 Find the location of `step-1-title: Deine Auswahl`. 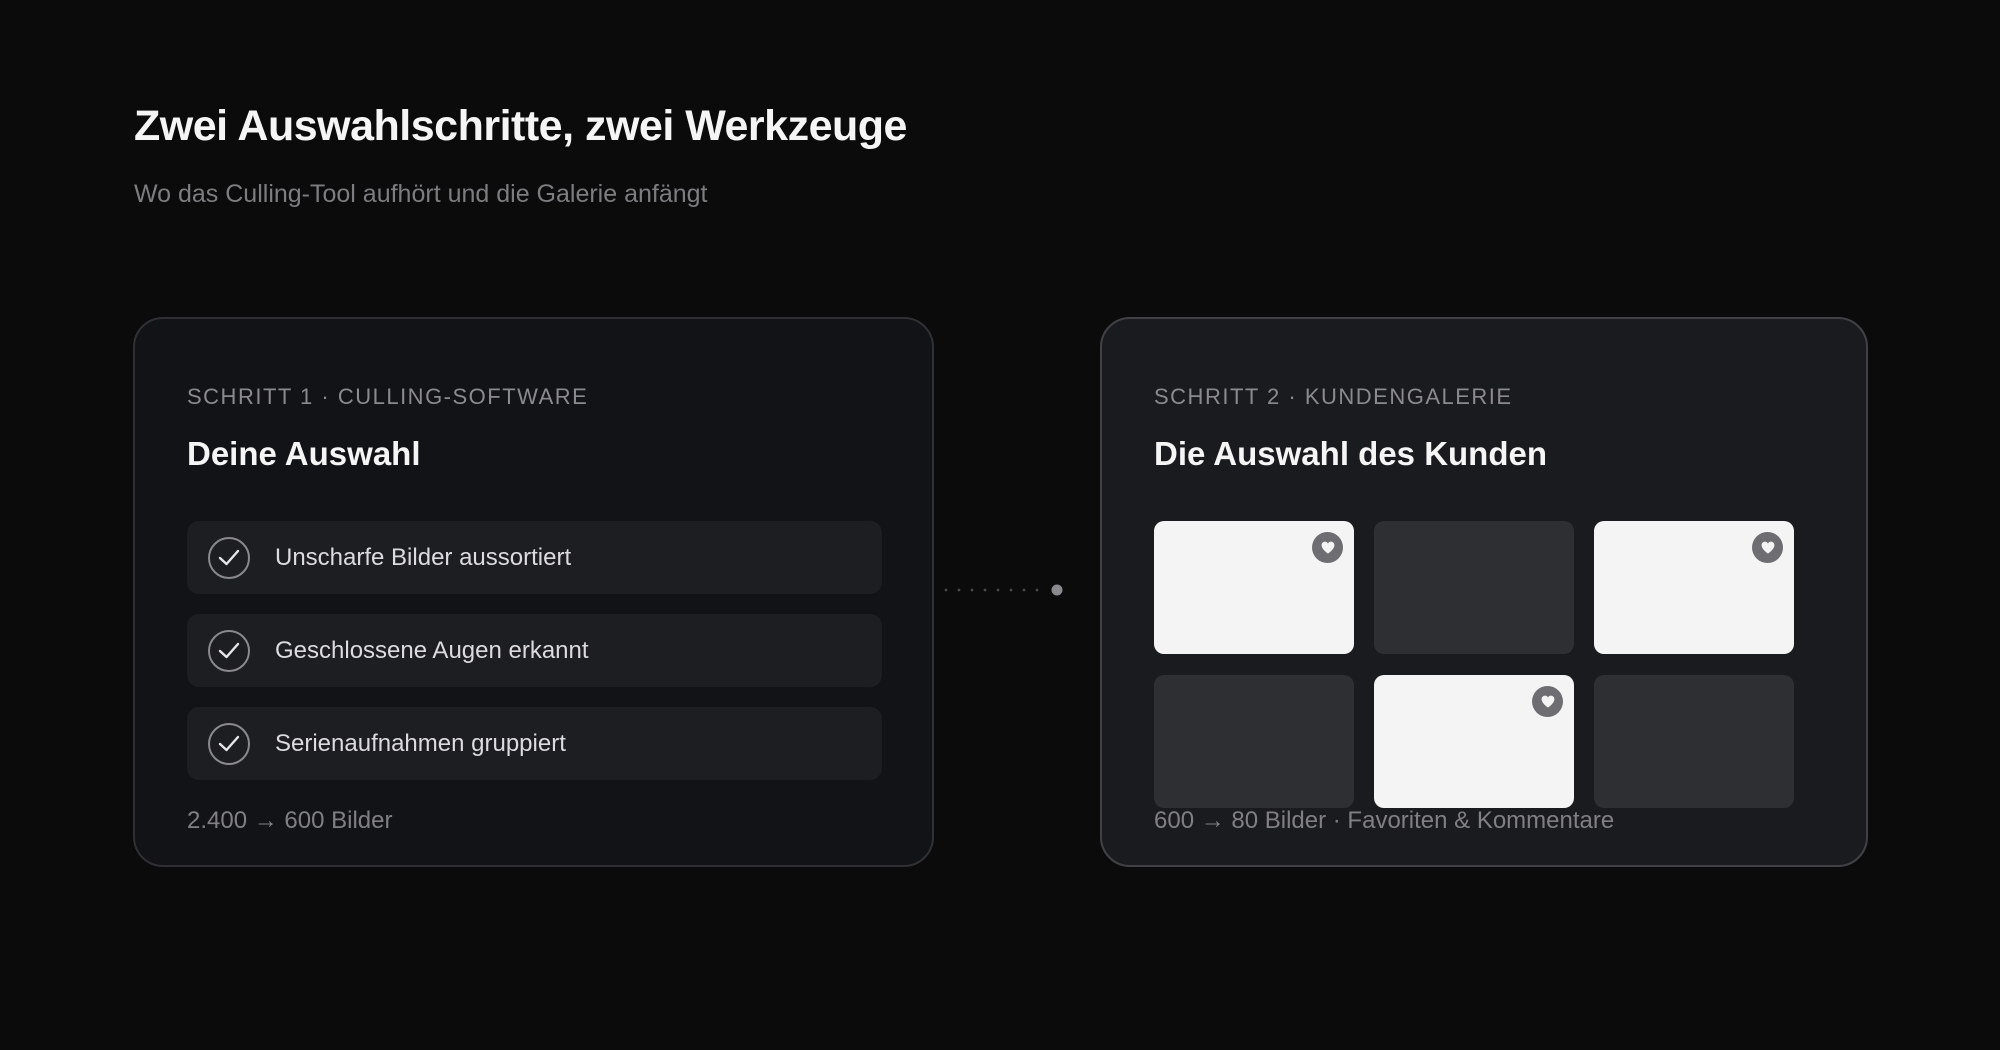

step-1-title: Deine Auswahl is located at coordinates (304, 453).